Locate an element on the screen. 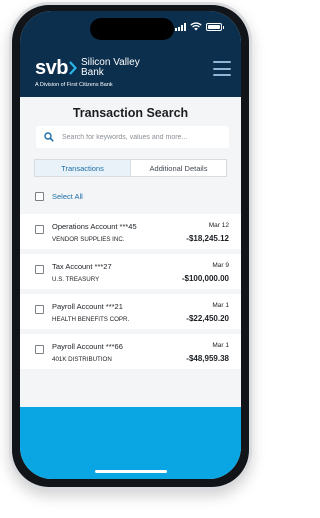 Image resolution: width=320 pixels, height=518 pixels. svb-logo: svb Silicon Valley Bank is located at coordinates (87, 68).